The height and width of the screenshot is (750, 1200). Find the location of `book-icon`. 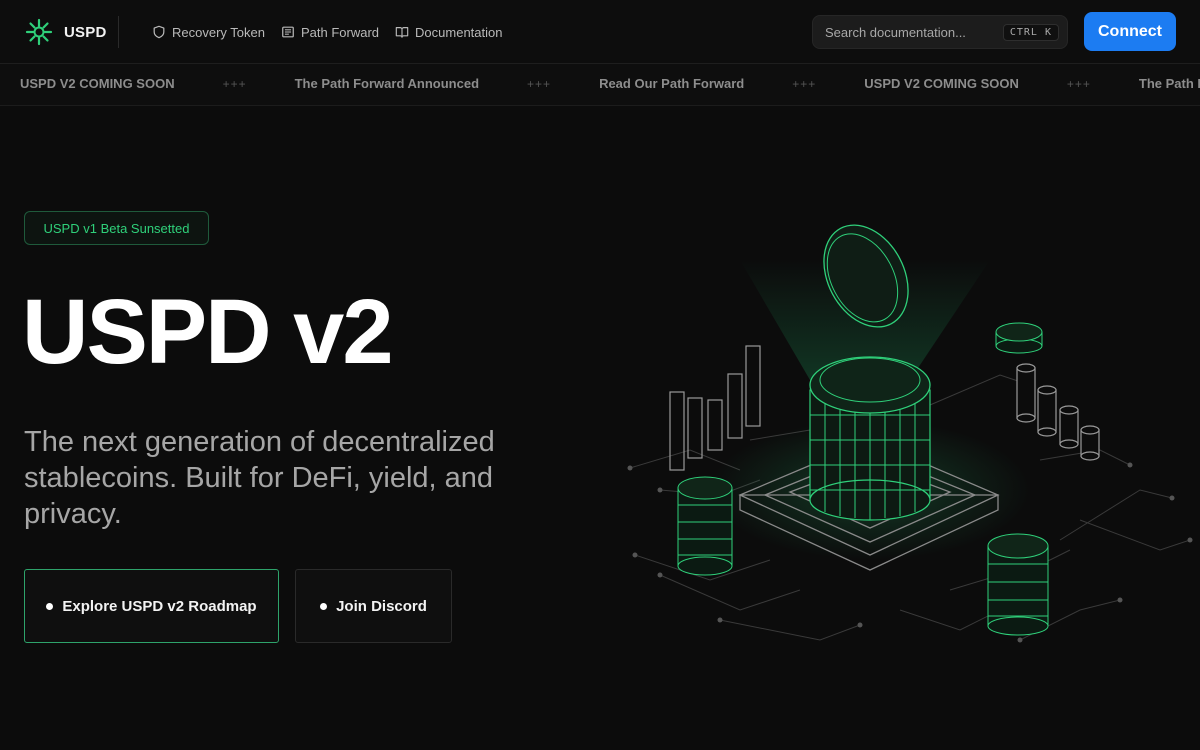

book-icon is located at coordinates (402, 32).